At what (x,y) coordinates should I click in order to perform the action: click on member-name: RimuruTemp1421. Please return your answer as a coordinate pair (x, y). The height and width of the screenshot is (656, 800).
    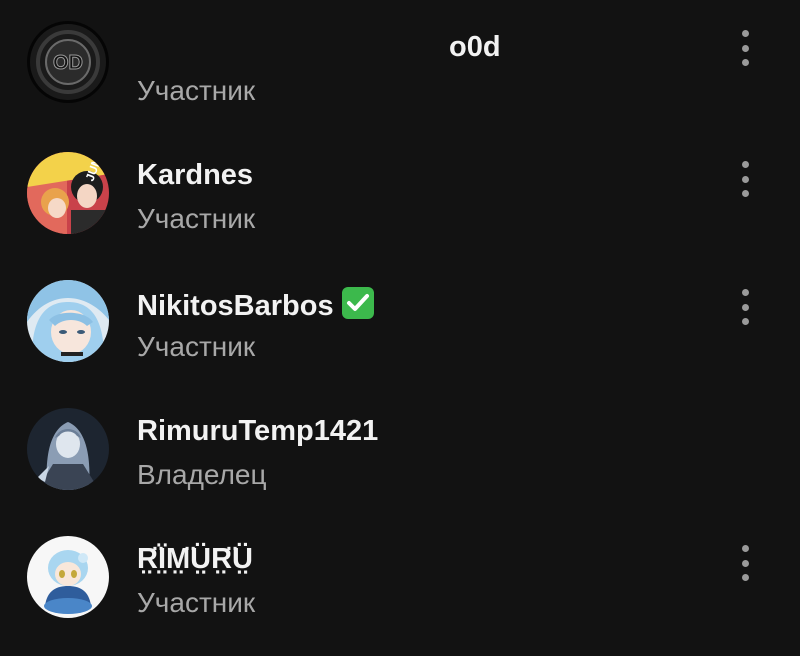
    Looking at the image, I should click on (257, 431).